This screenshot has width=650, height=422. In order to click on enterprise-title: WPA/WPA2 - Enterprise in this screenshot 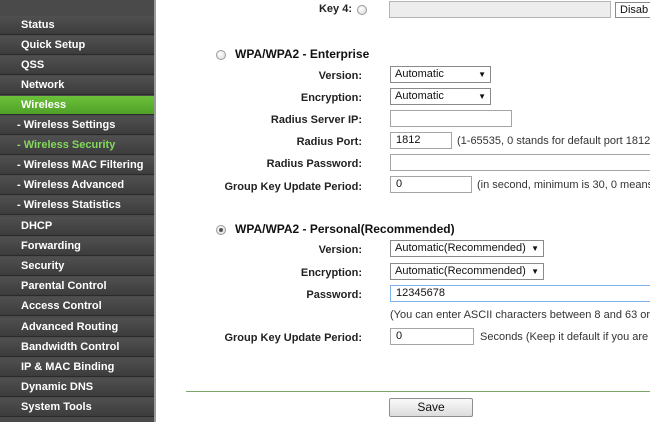, I will do `click(302, 54)`.